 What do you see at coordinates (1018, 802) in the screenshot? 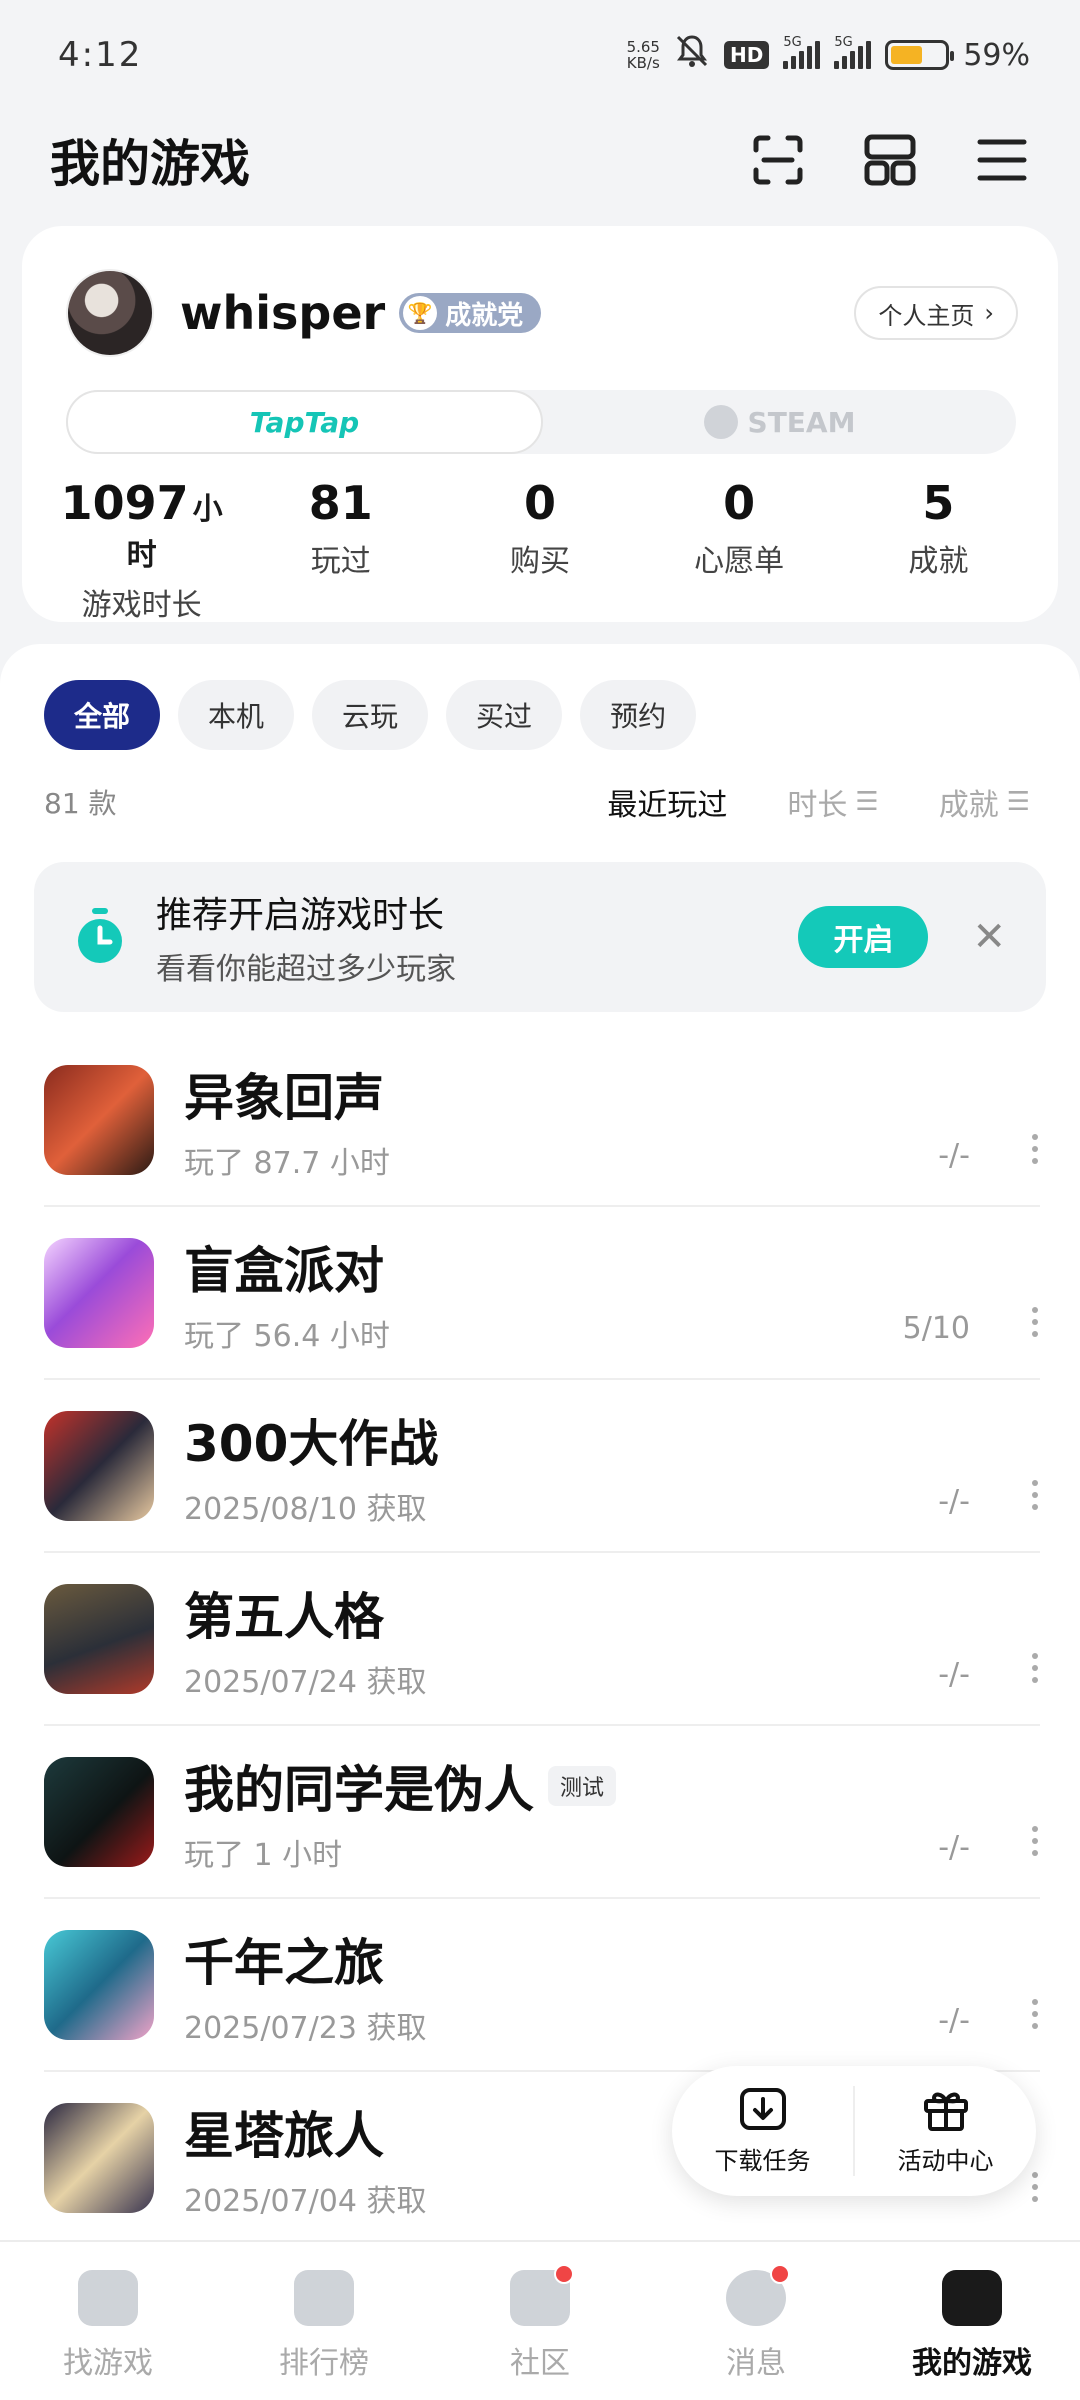
I see `sort-order-icon: ☰` at bounding box center [1018, 802].